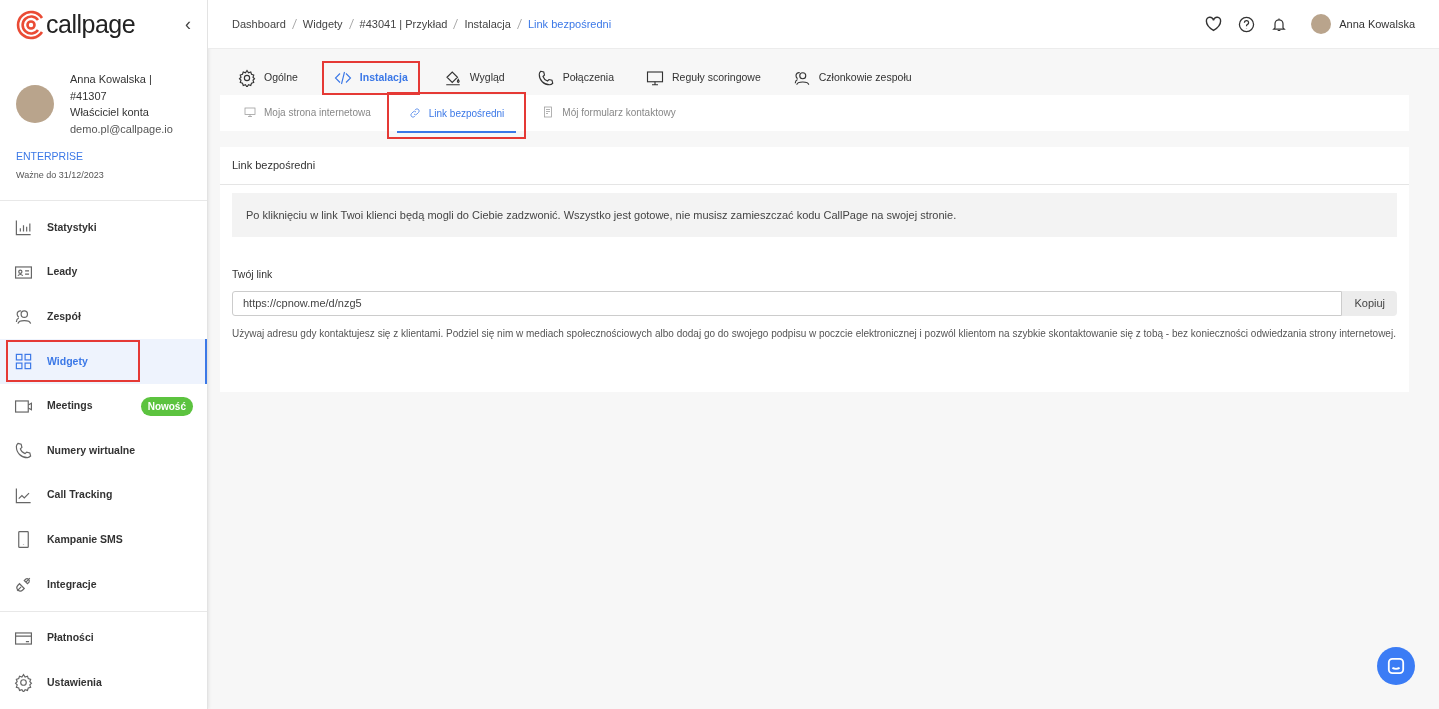  Describe the element at coordinates (31, 24) in the screenshot. I see `logo-icon` at that location.